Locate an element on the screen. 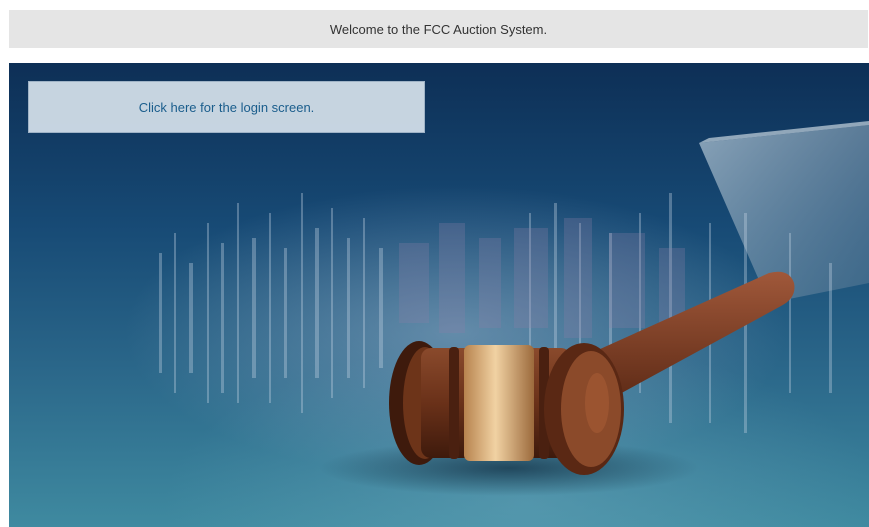  welcome-banner: Welcome to the FCC Auction System. is located at coordinates (438, 29).